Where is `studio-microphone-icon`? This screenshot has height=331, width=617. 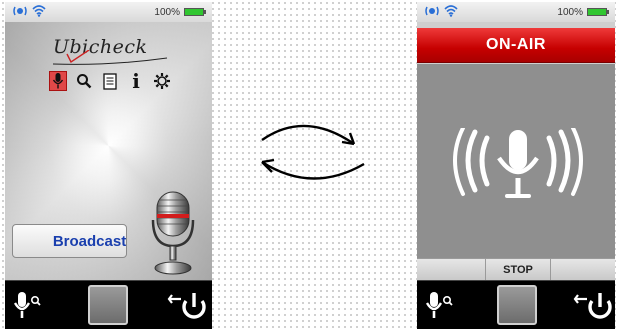 studio-microphone-icon is located at coordinates (173, 235).